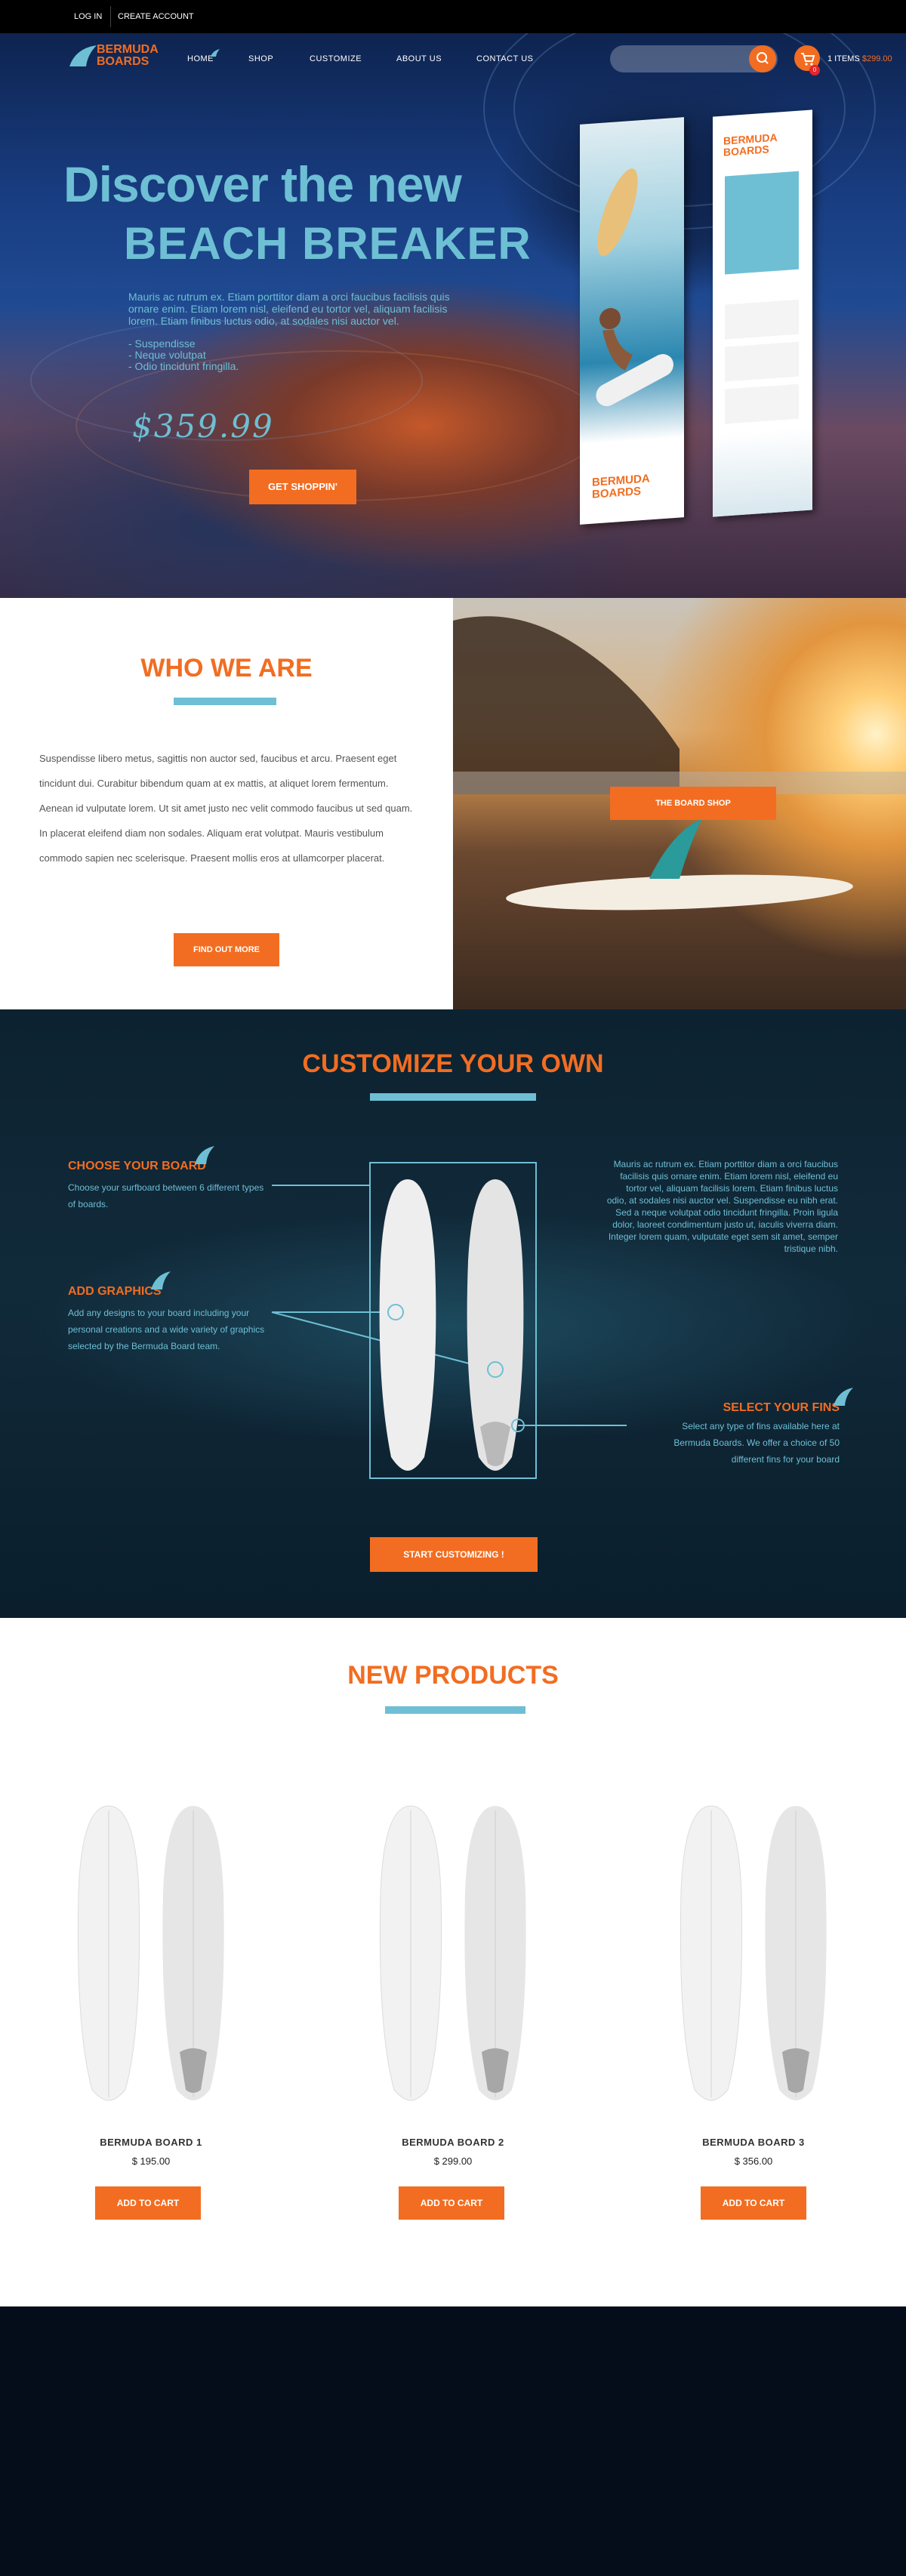 This screenshot has height=2576, width=906. I want to click on login-link: LOG IN, so click(88, 16).